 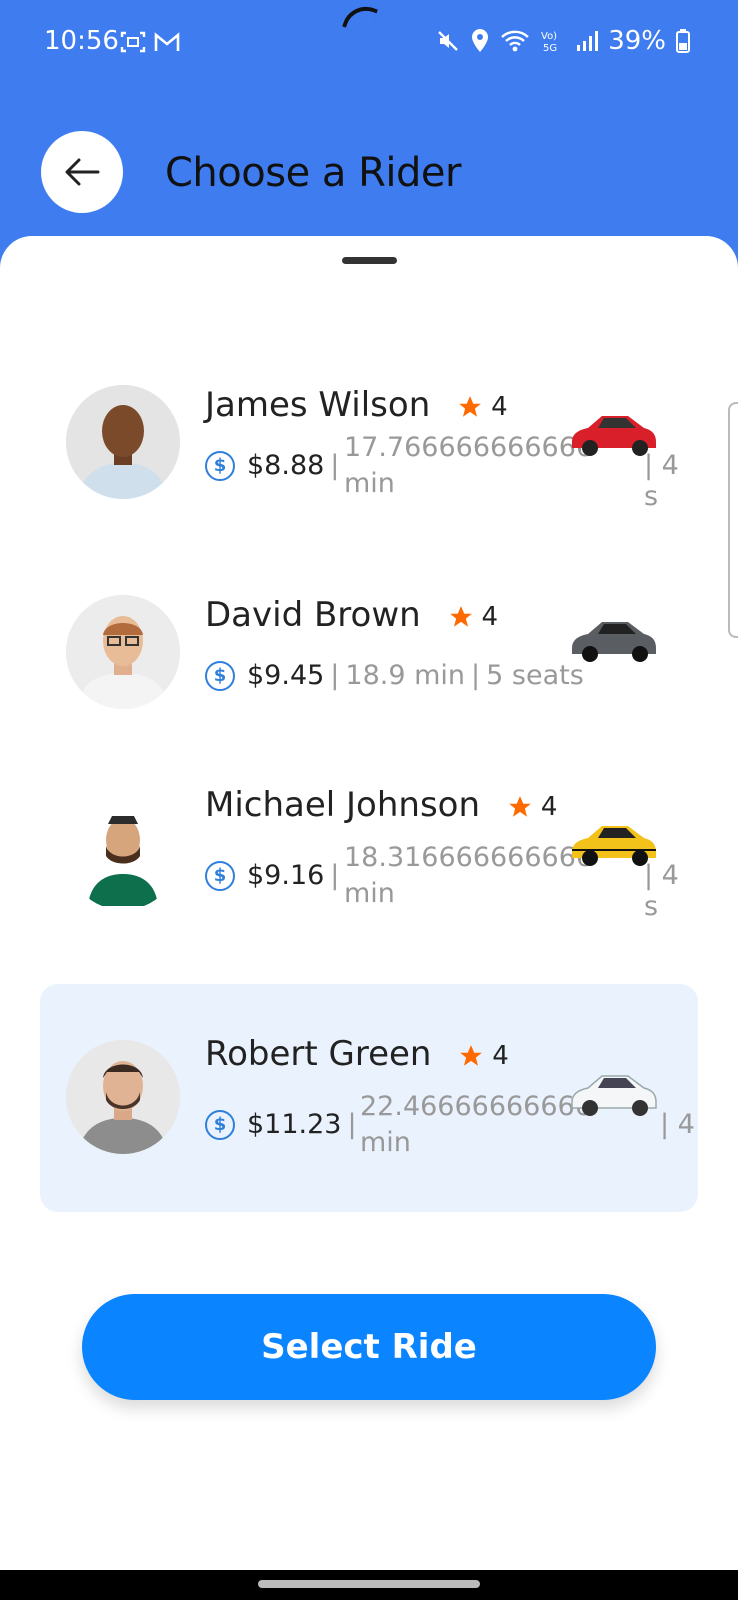 I want to click on battery-icon, so click(x=683, y=41).